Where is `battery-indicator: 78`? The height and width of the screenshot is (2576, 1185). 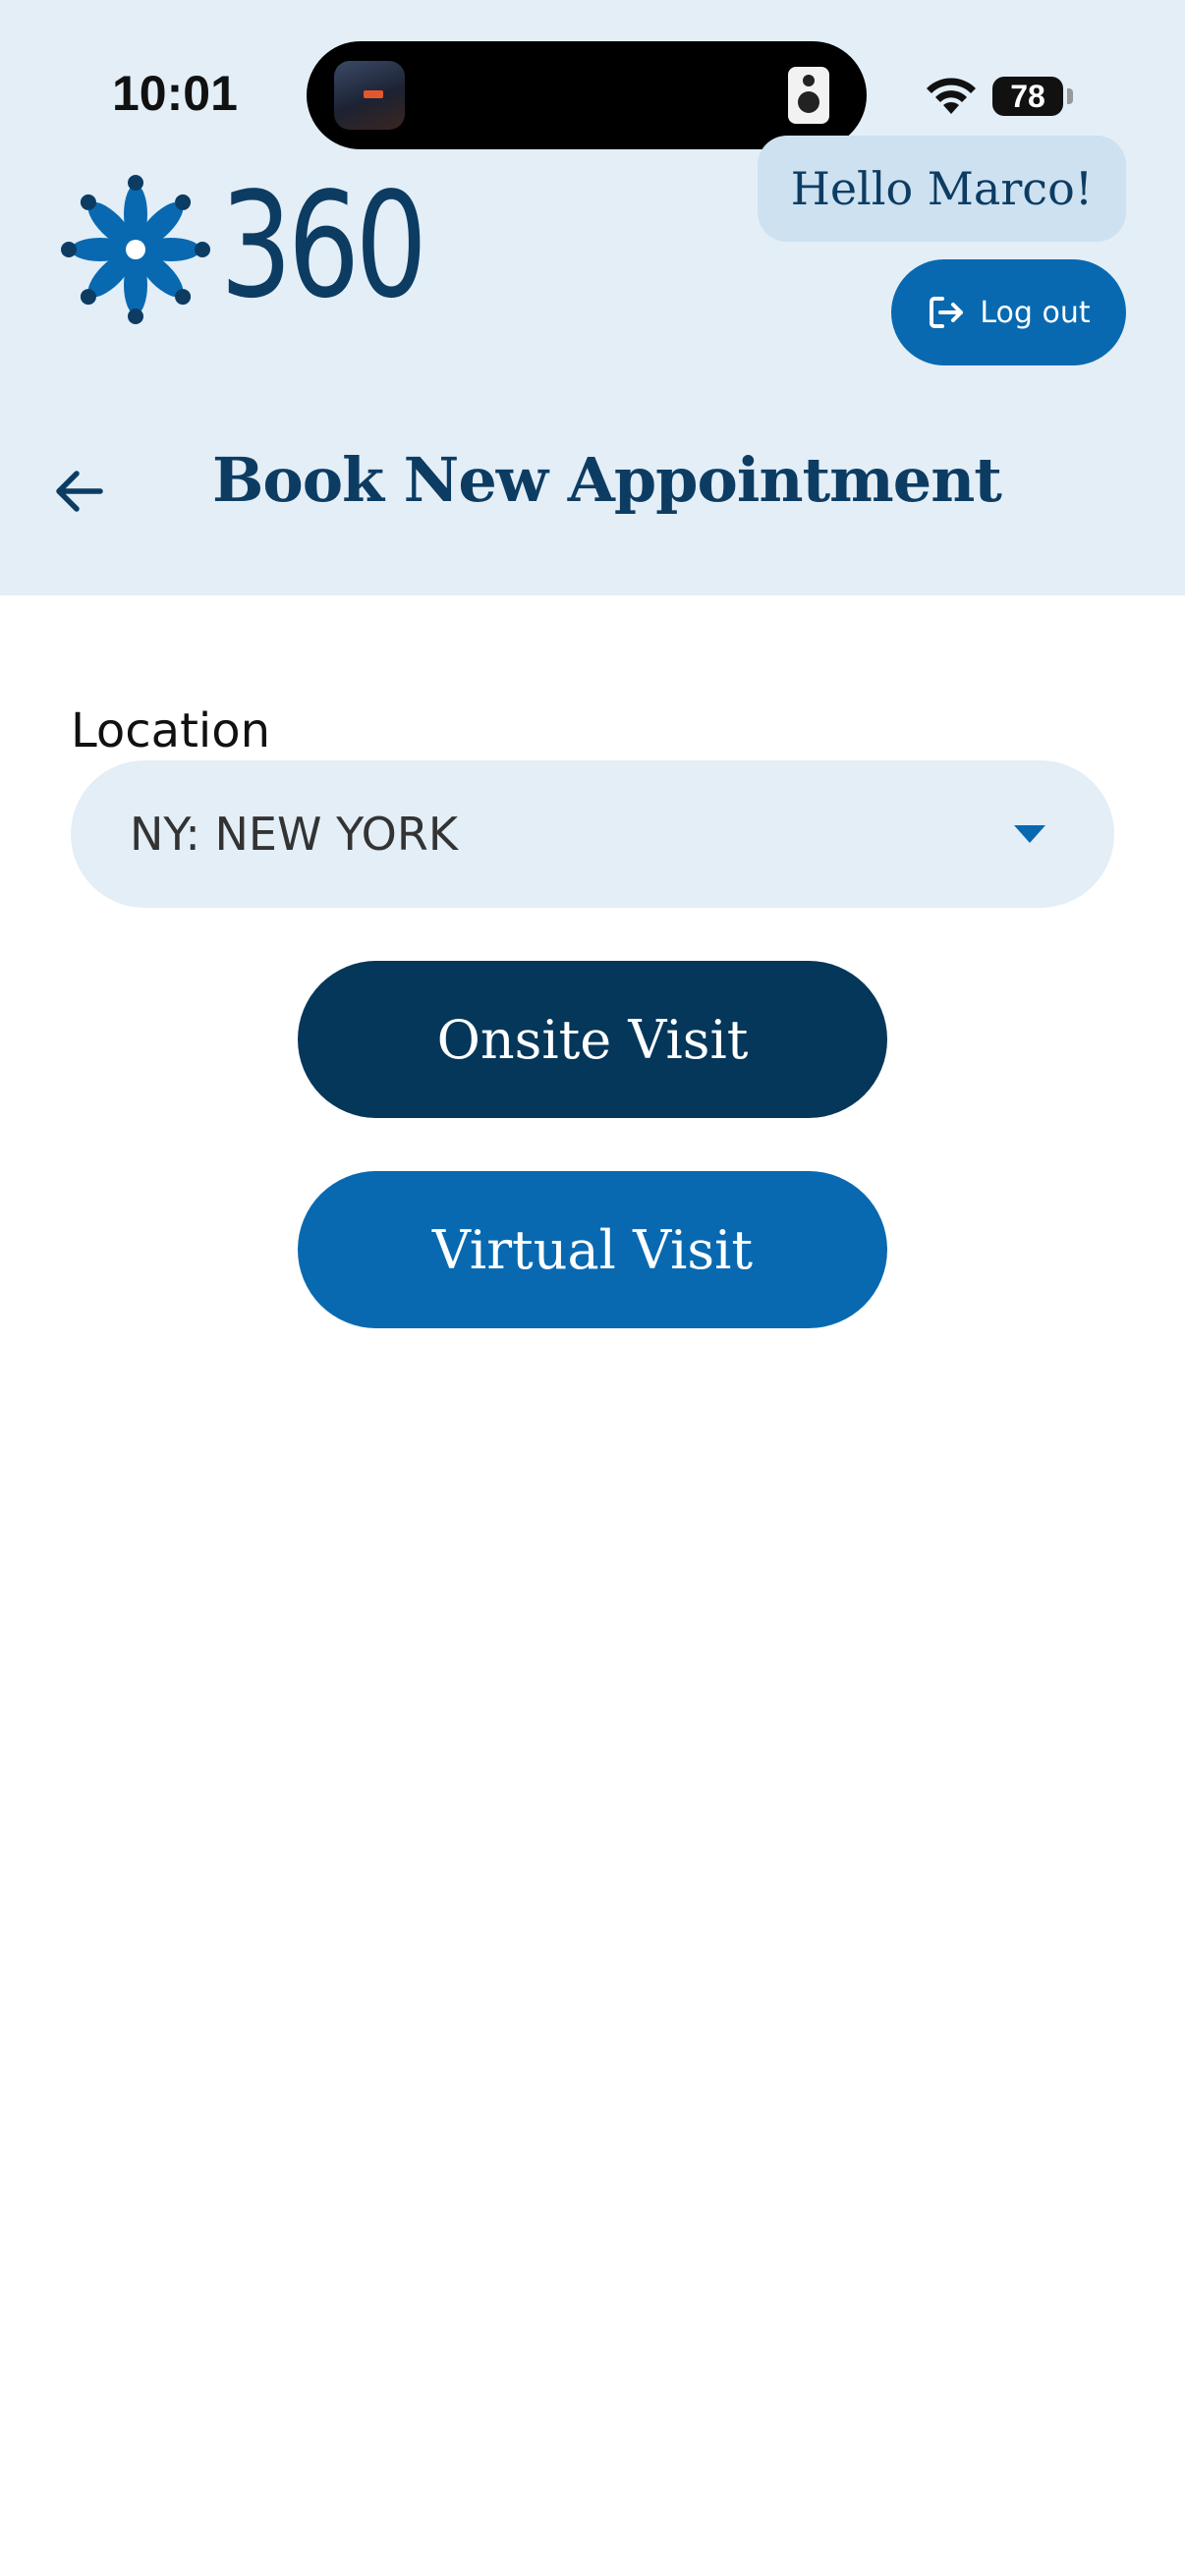 battery-indicator: 78 is located at coordinates (1027, 96).